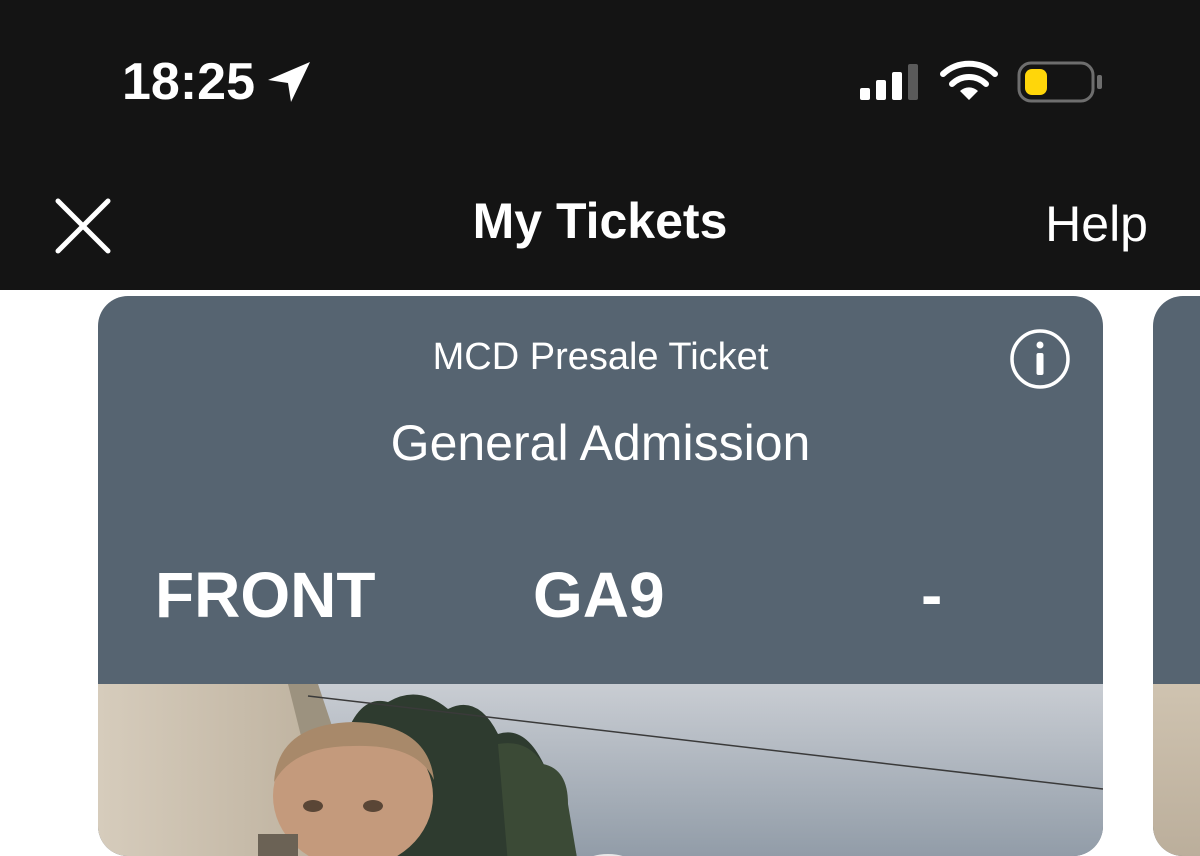  I want to click on info-icon, so click(1040, 359).